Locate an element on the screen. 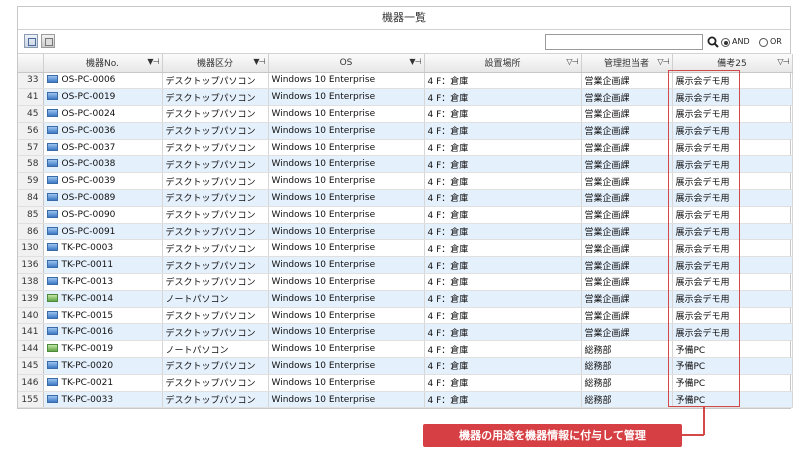 The width and height of the screenshot is (810, 457). device-no-cell: OS-PC-0090 is located at coordinates (103, 215).